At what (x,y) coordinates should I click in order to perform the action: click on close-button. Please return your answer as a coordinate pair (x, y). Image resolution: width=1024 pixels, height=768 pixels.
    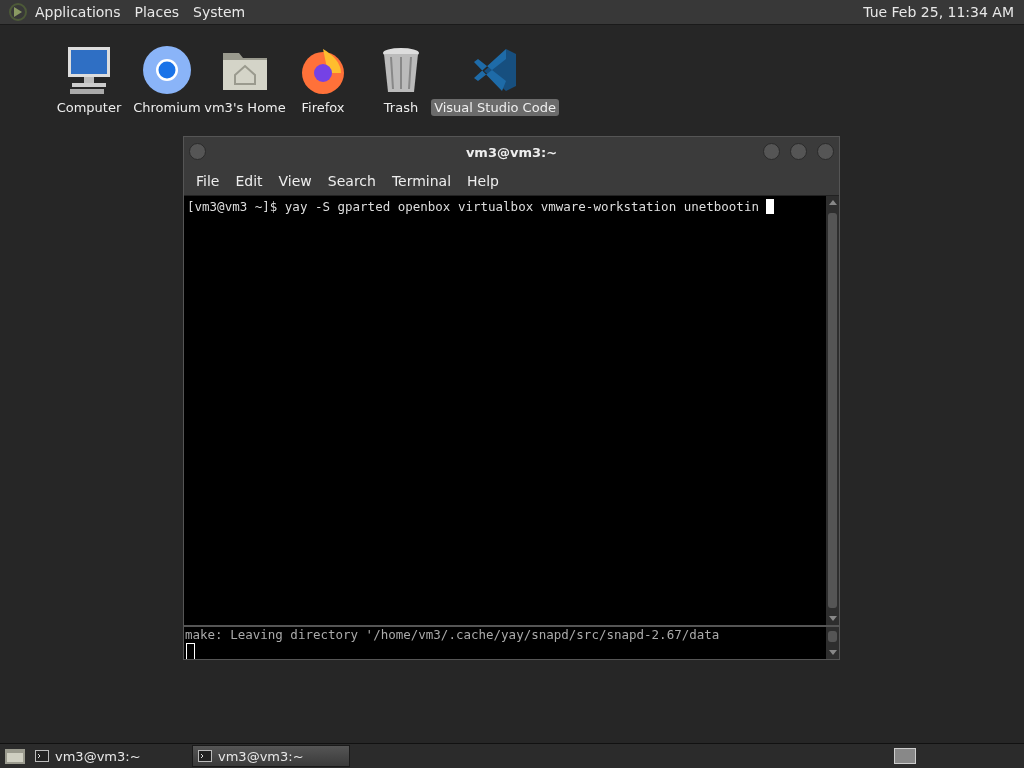
    Looking at the image, I should click on (771, 151).